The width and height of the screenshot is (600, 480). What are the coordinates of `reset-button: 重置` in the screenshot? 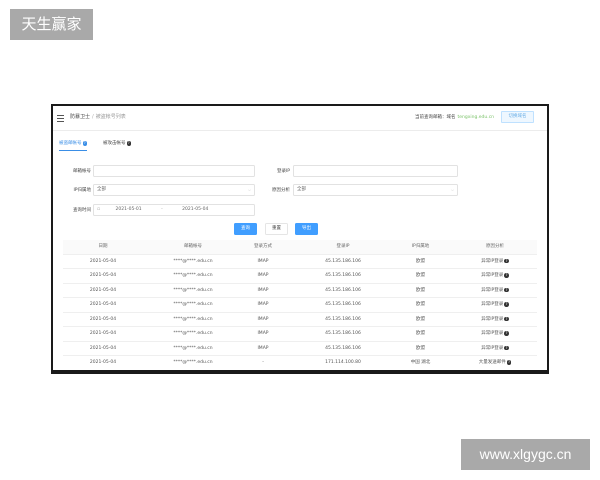 It's located at (276, 229).